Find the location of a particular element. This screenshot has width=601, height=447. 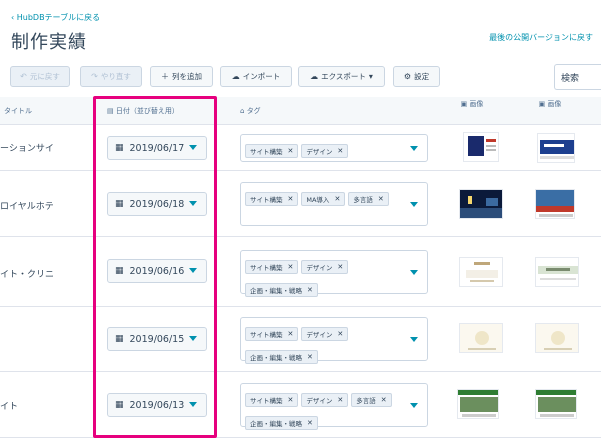

column-header-title: タイトル is located at coordinates (18, 111).